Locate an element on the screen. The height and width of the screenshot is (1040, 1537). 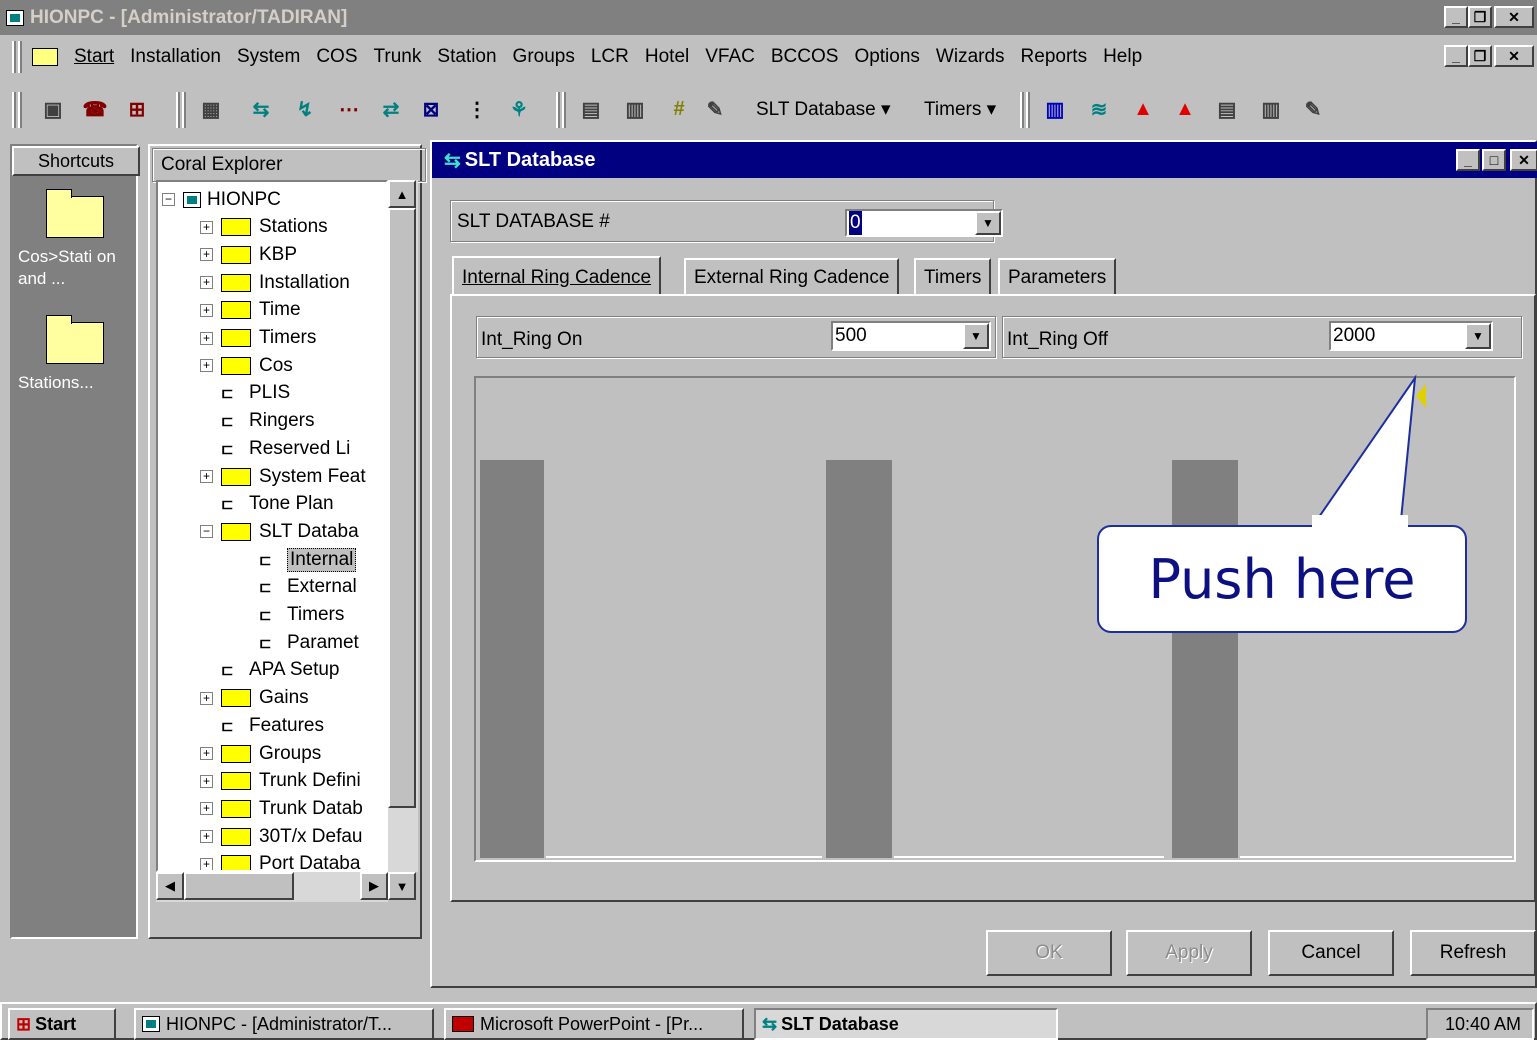
tree-node-label: Installation is located at coordinates (304, 283).